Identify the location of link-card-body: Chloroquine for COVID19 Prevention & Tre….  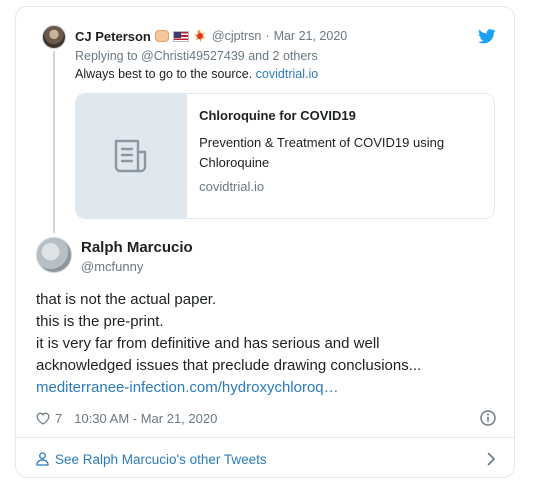
(340, 156).